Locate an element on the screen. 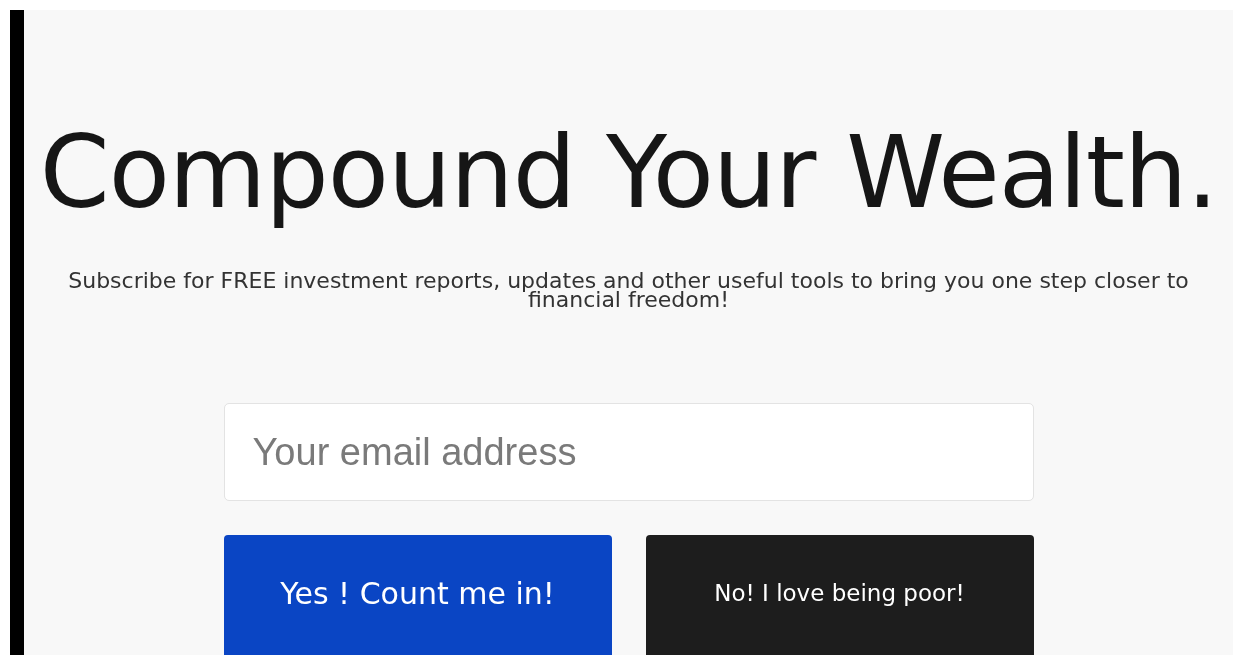  subheading: Subscribe for FREE investment reports, updates and other useful tools to bring you one step closer to financial freedom! is located at coordinates (628, 291).